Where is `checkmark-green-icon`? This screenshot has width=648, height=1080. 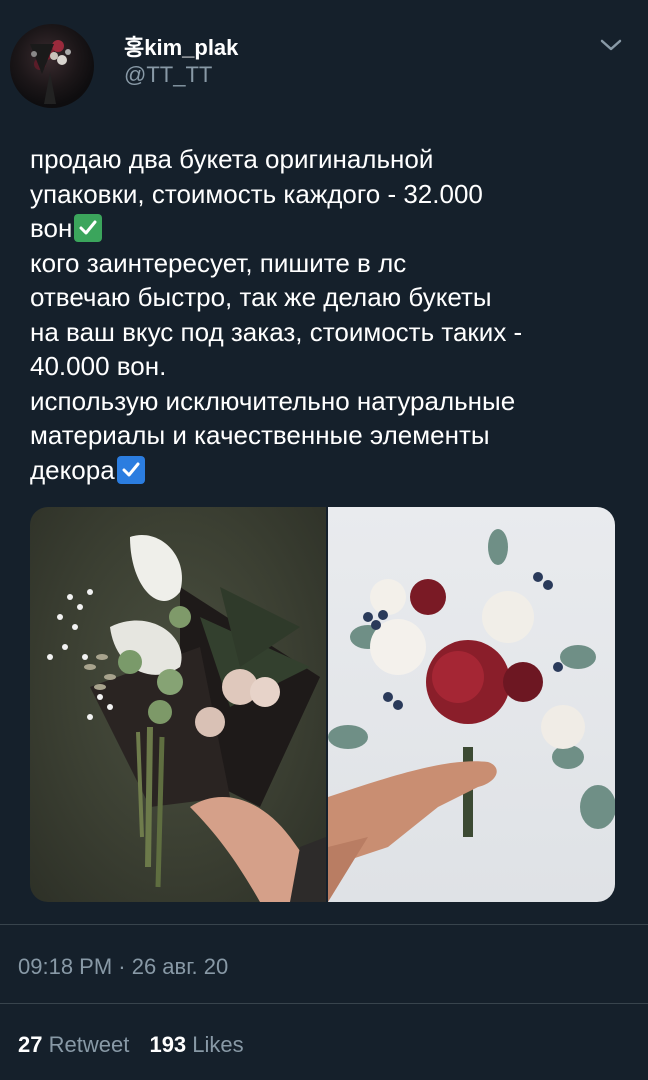 checkmark-green-icon is located at coordinates (88, 228).